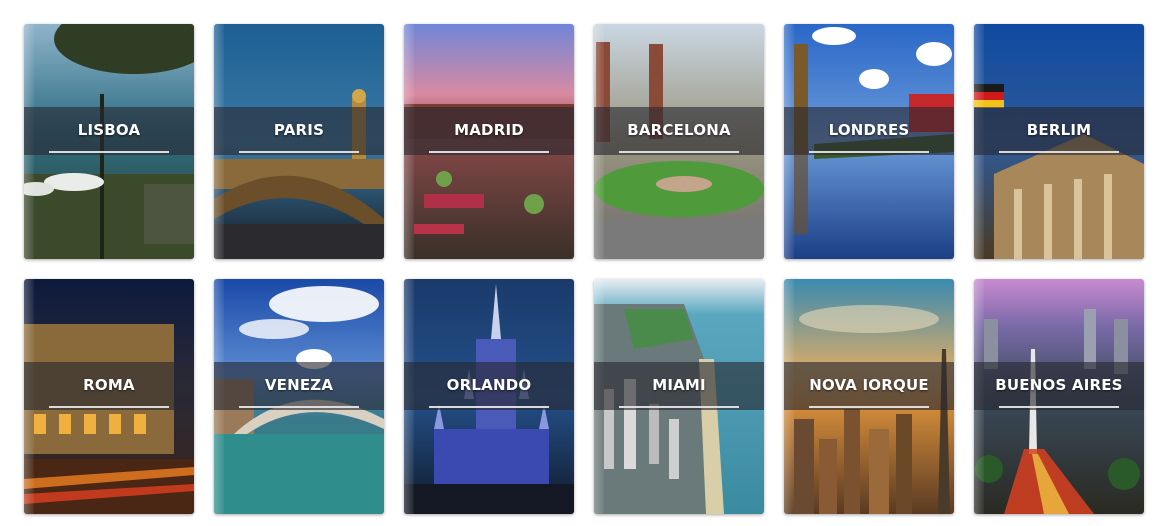 The width and height of the screenshot is (1165, 526). I want to click on city-card-lisboa: LISBOA, so click(109, 141).